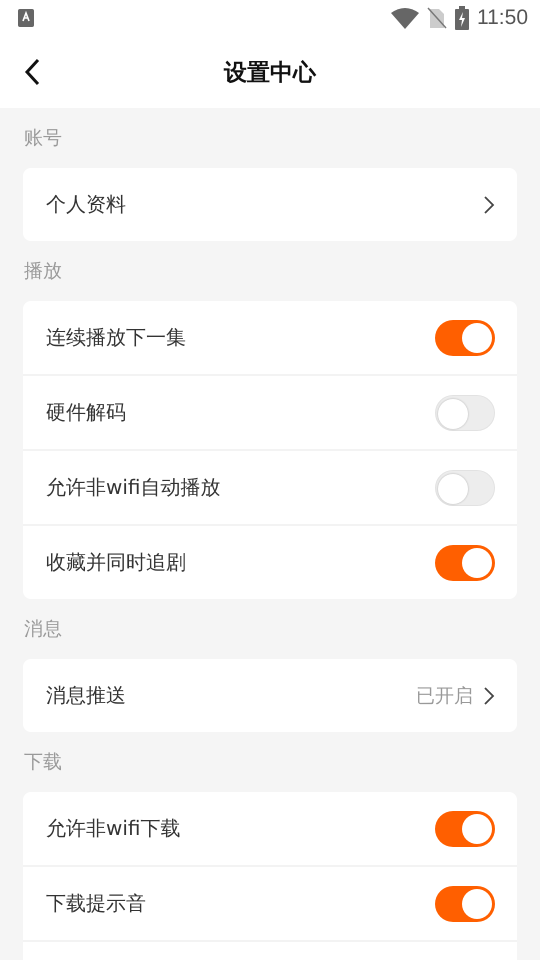 Image resolution: width=540 pixels, height=960 pixels. I want to click on setting-label: 硬件解码, so click(86, 412).